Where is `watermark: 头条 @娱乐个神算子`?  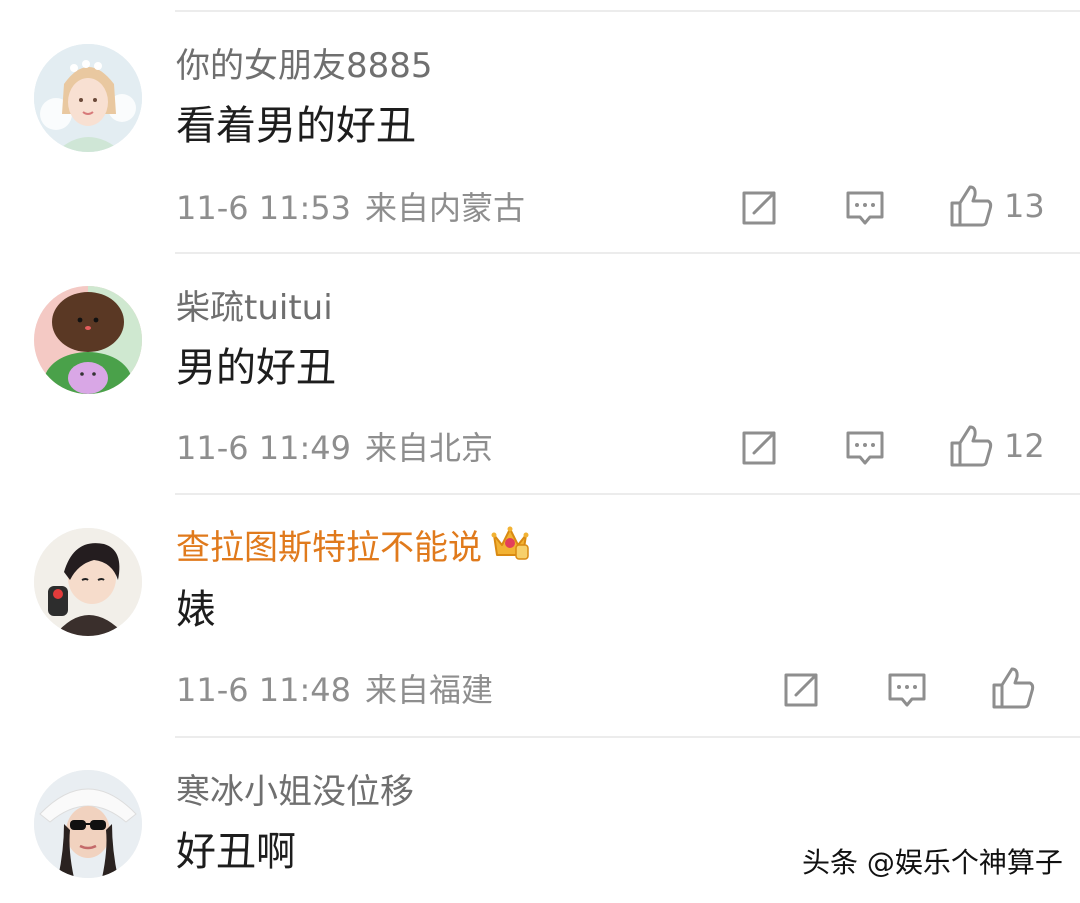
watermark: 头条 @娱乐个神算子 is located at coordinates (932, 862).